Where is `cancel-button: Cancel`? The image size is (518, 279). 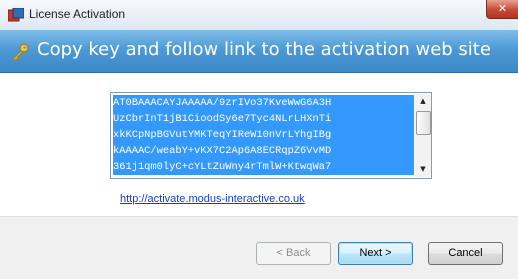
cancel-button: Cancel is located at coordinates (465, 253).